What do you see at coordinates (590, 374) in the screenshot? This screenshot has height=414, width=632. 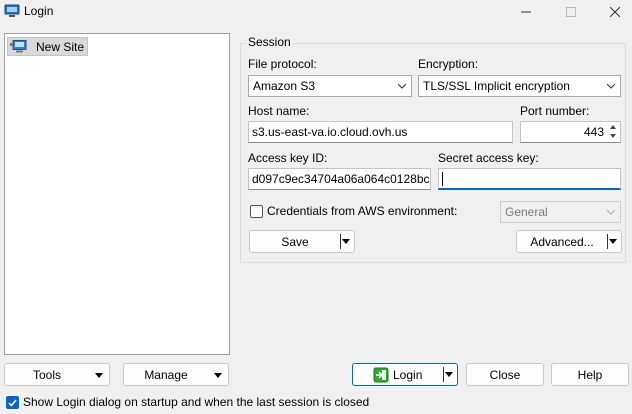 I see `help-button: Help` at bounding box center [590, 374].